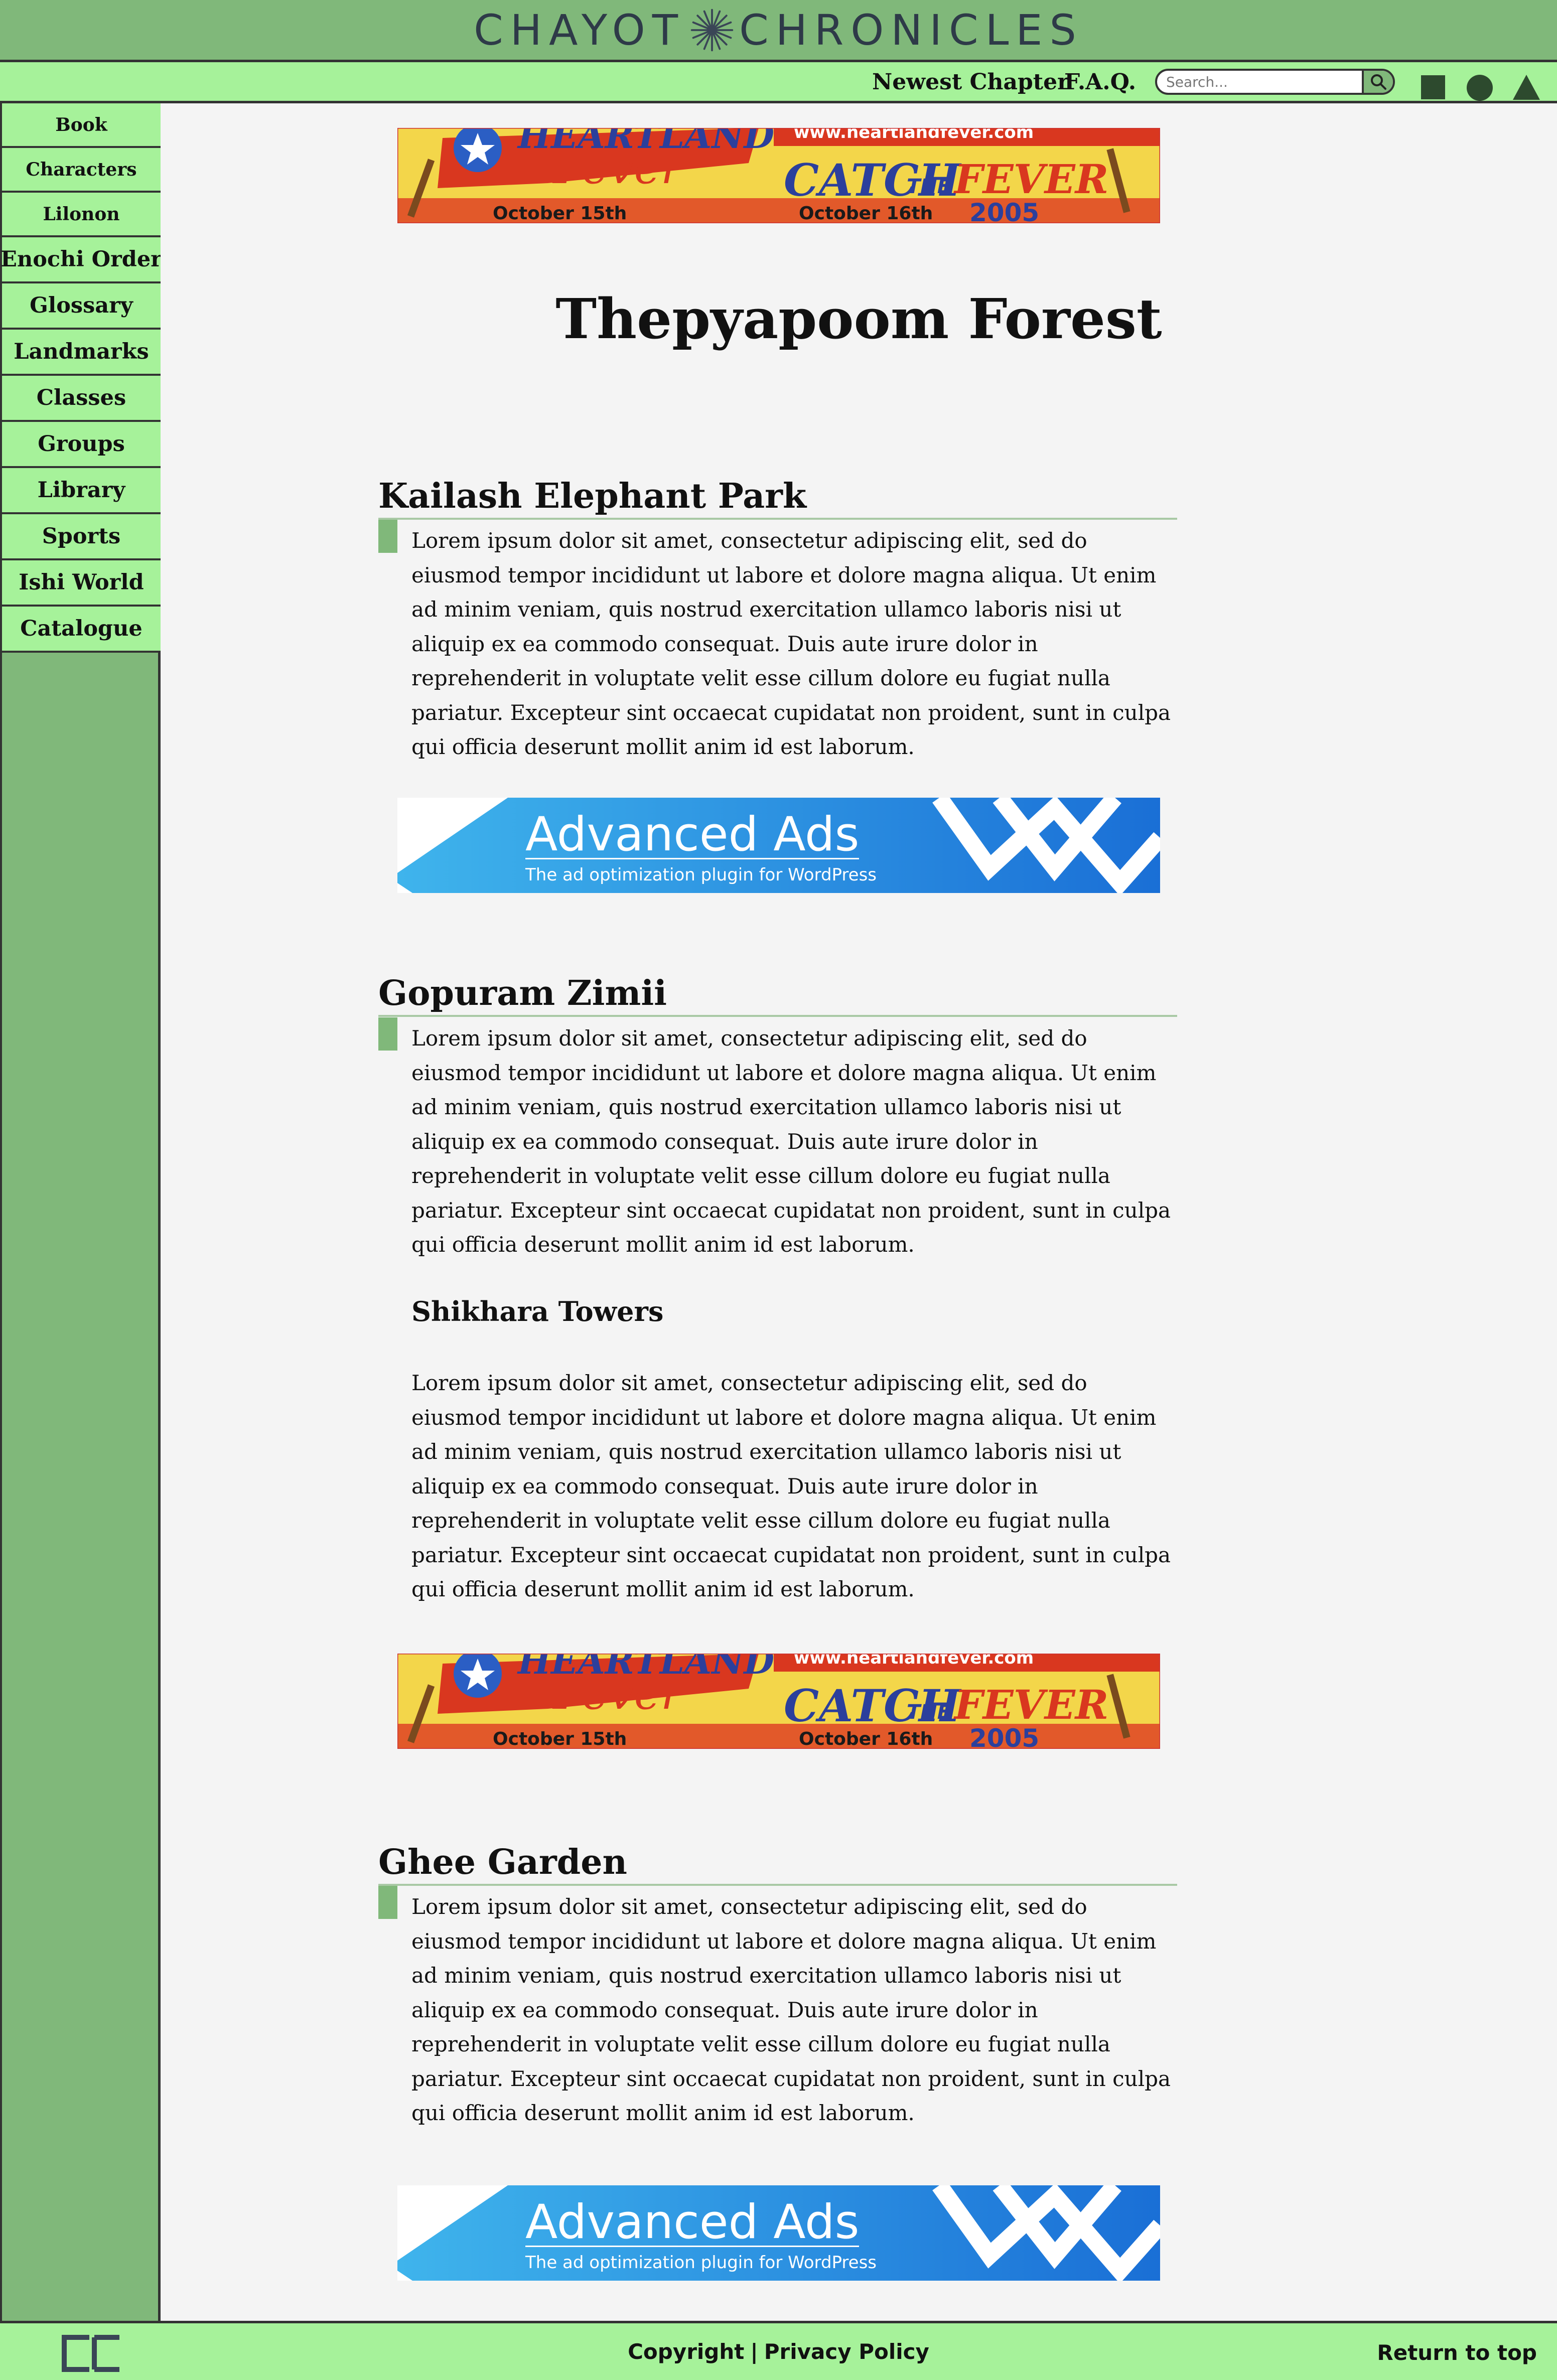 The image size is (1557, 2380). I want to click on footer-links: Copyright | Privacy Policy, so click(778, 2351).